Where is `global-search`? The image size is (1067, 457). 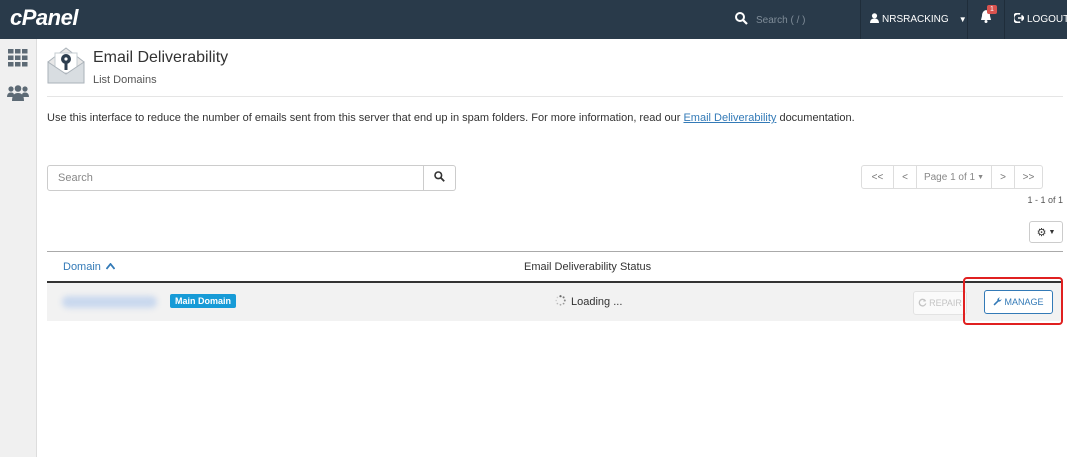 global-search is located at coordinates (795, 20).